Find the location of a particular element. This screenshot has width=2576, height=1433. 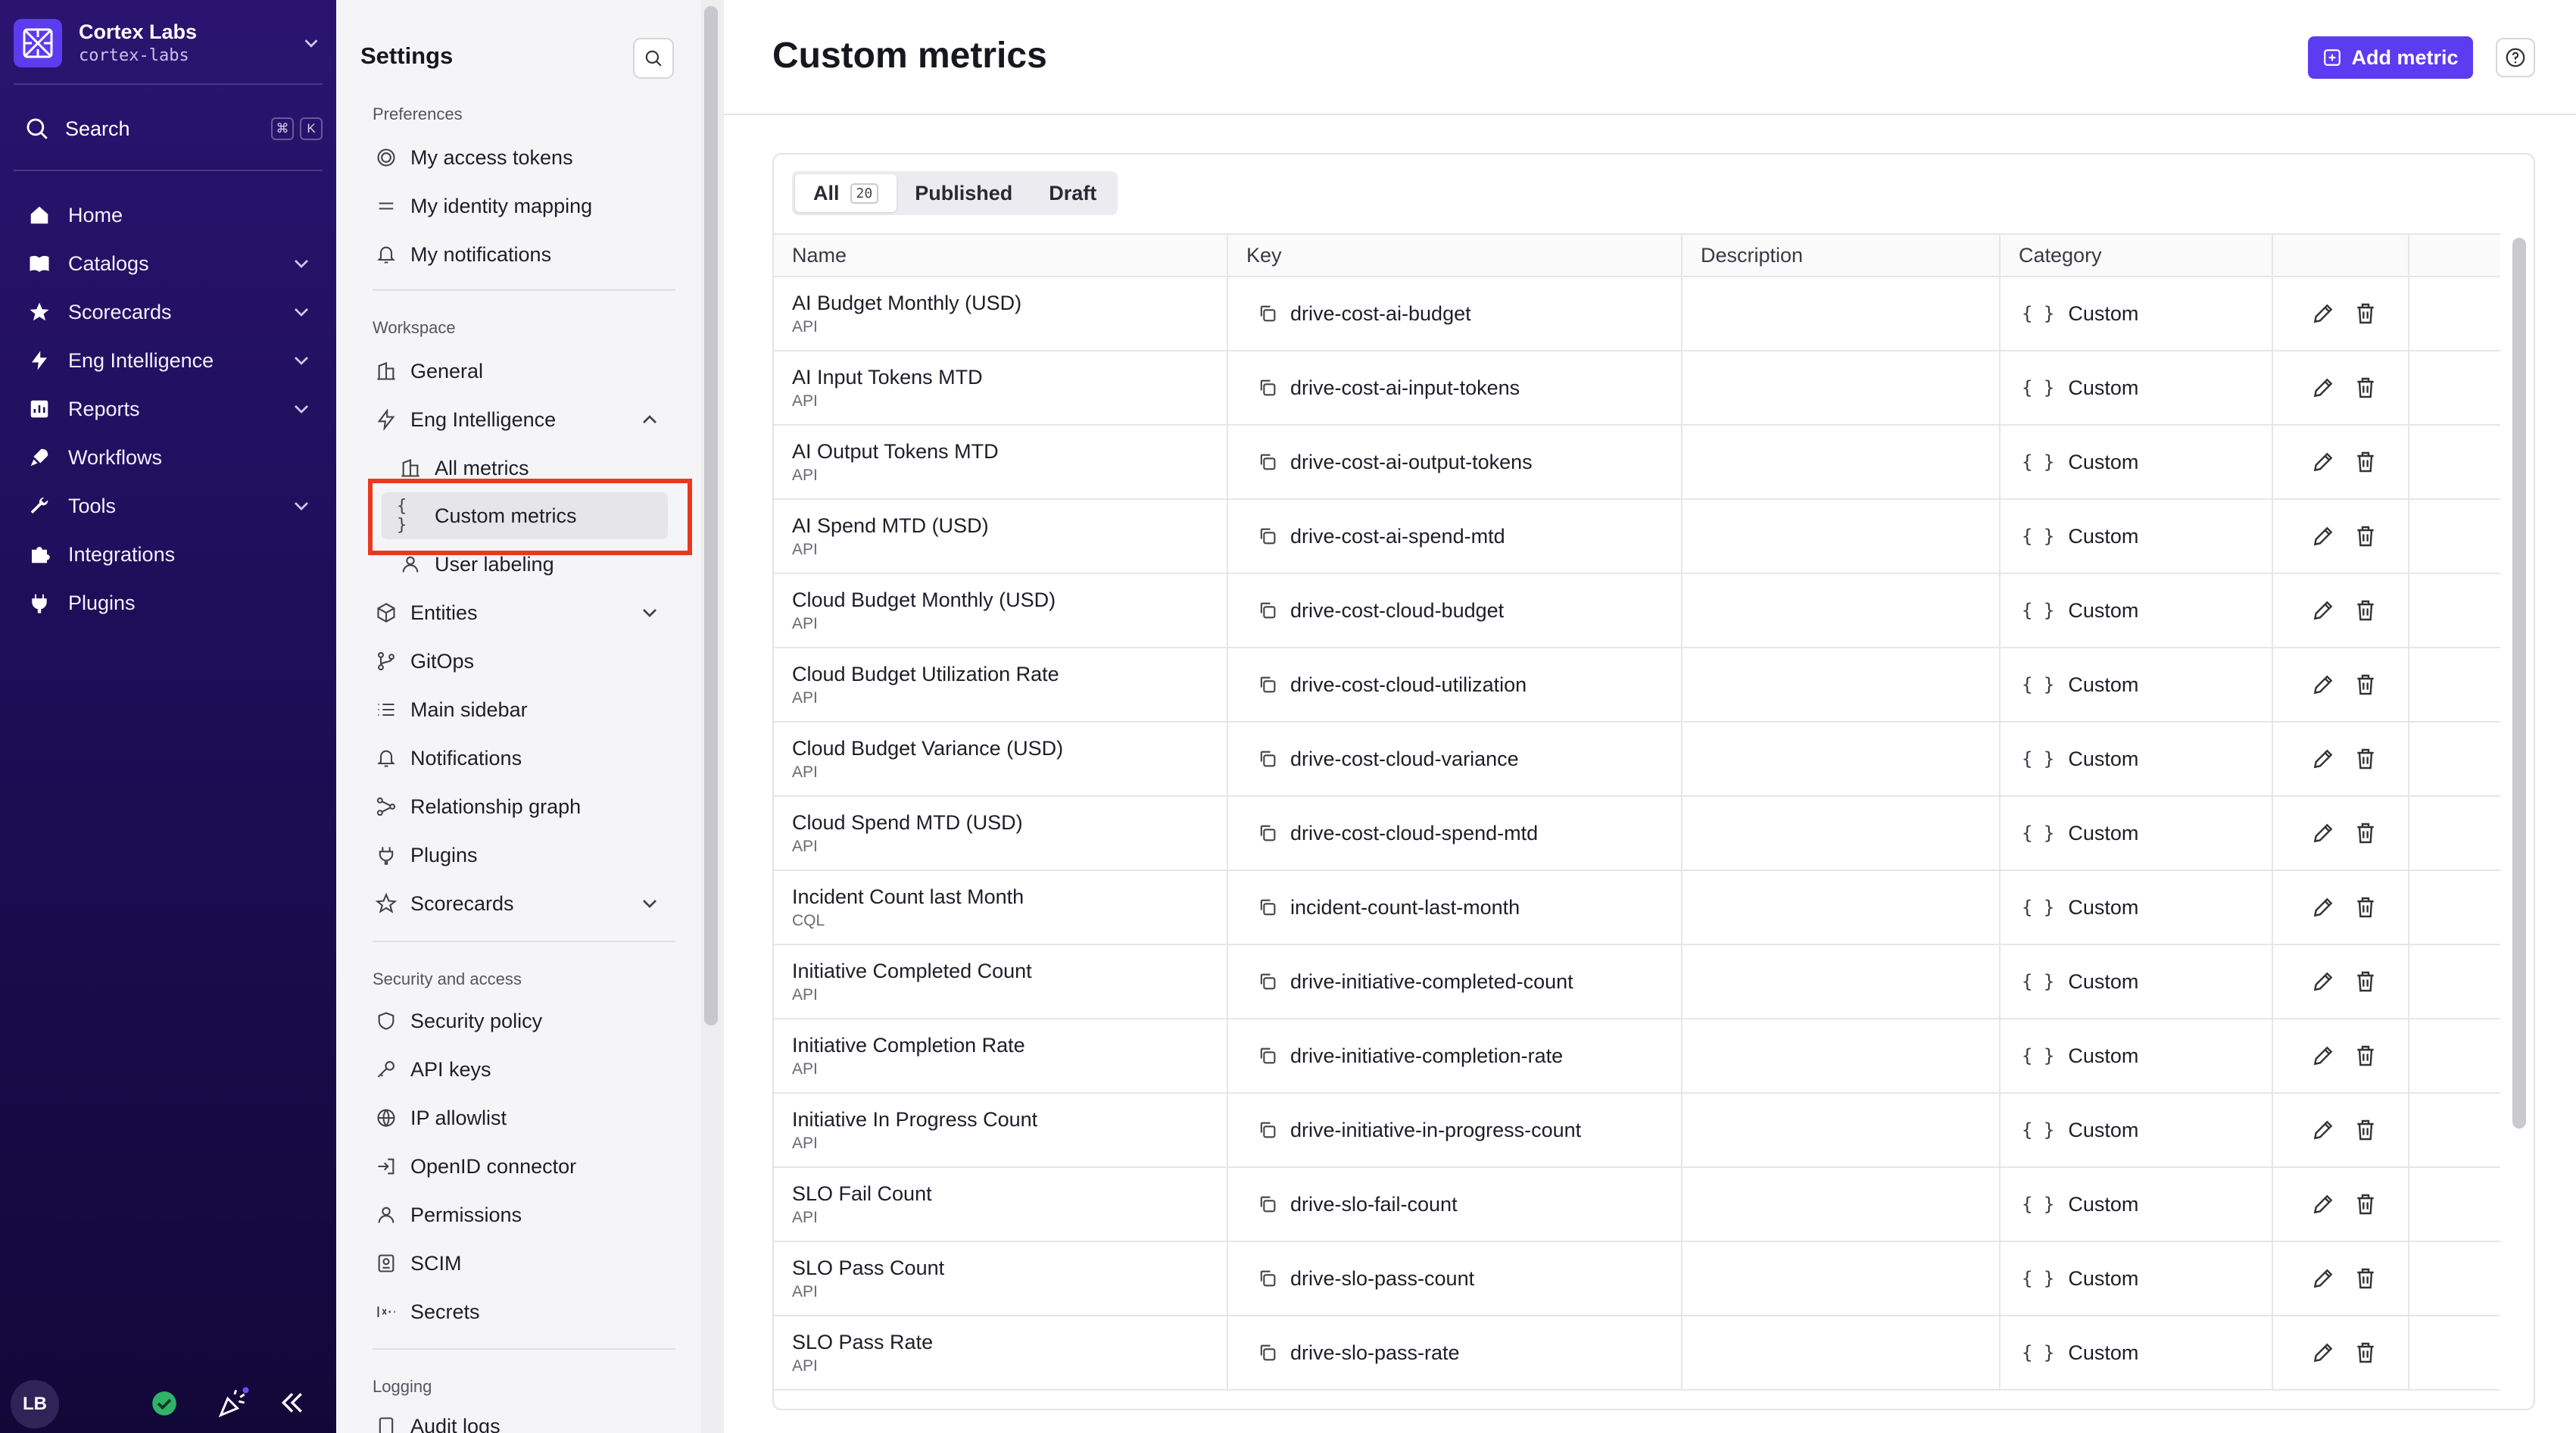

settings-item-notifications: Notifications is located at coordinates (524, 758).